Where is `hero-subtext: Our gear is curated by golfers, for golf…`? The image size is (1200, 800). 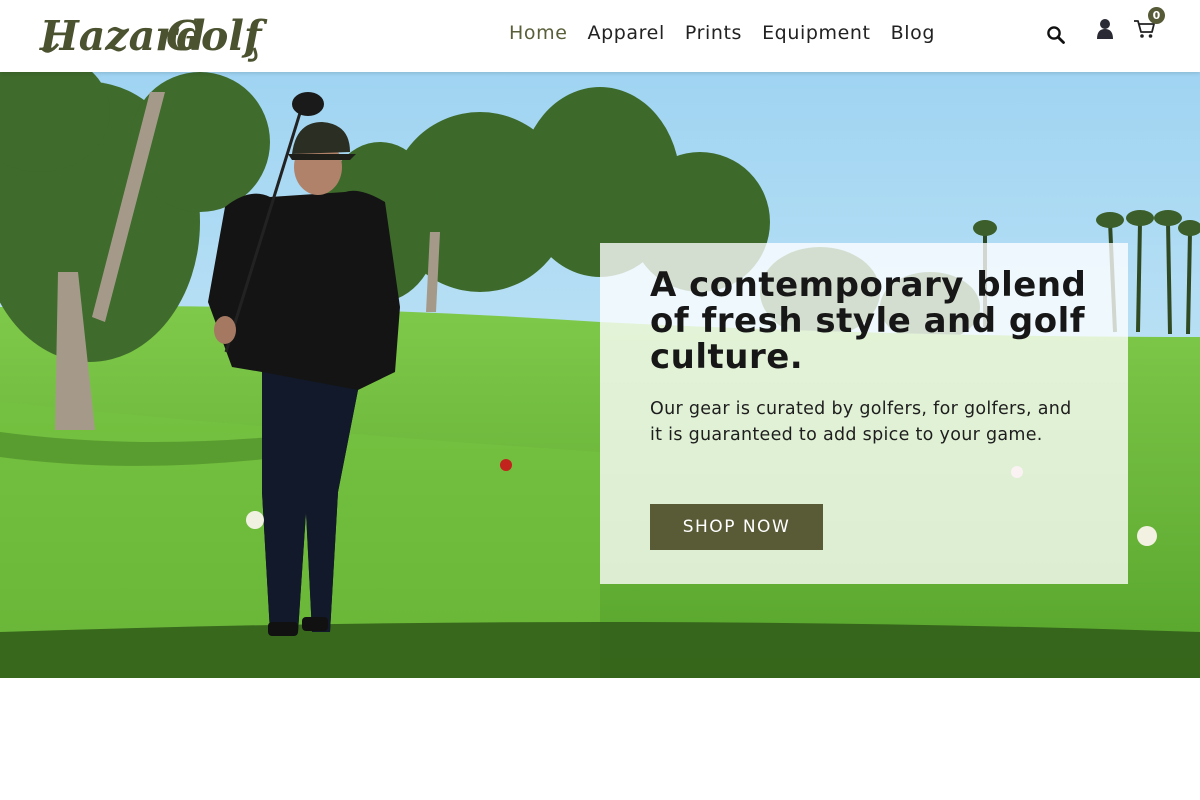
hero-subtext: Our gear is curated by golfers, for golf… is located at coordinates (861, 422).